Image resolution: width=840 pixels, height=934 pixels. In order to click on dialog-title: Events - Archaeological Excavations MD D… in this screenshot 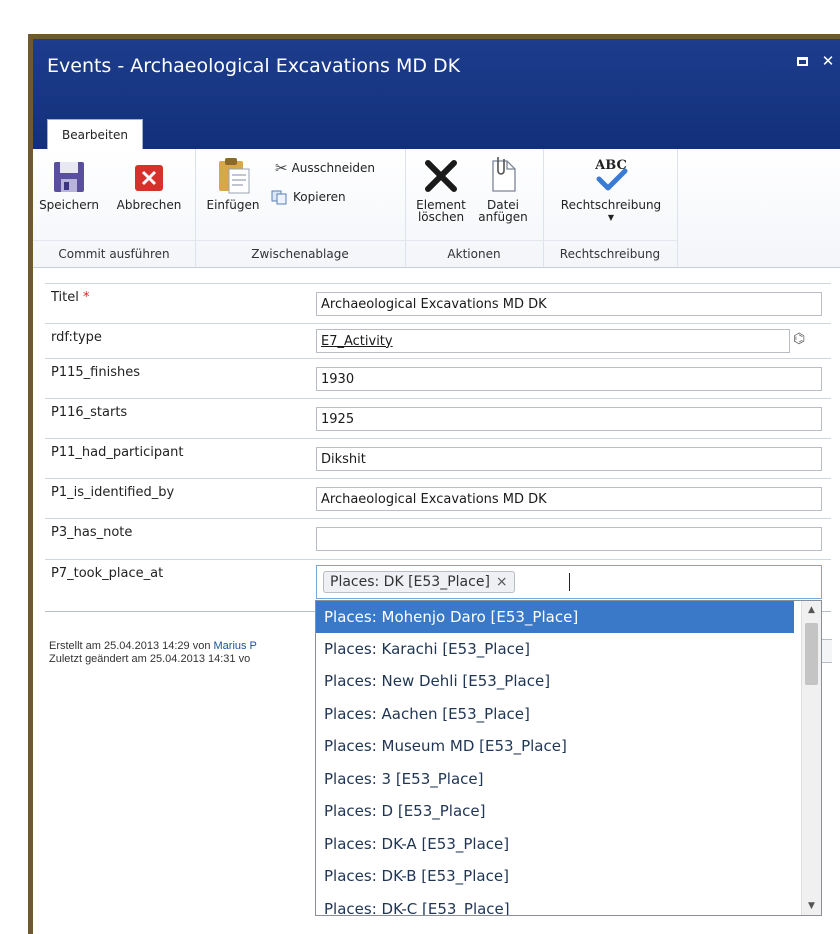, I will do `click(254, 66)`.